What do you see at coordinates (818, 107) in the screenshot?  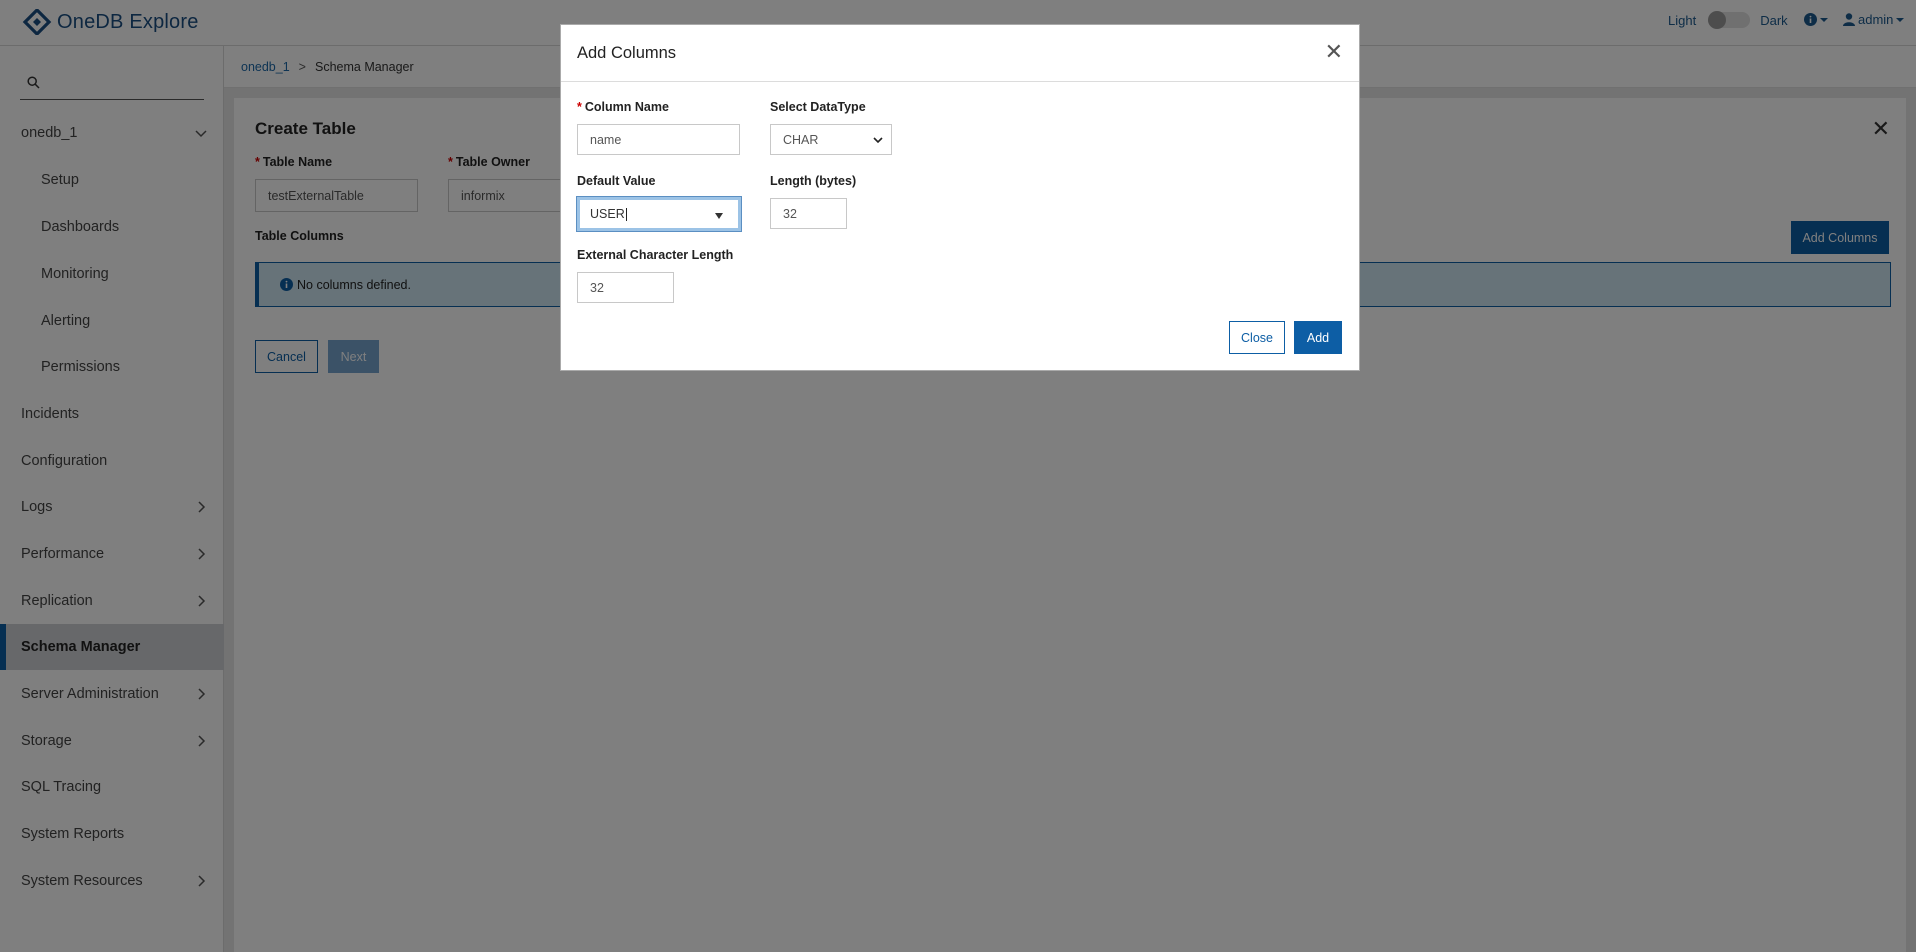 I see `datatype-label: Select DataType` at bounding box center [818, 107].